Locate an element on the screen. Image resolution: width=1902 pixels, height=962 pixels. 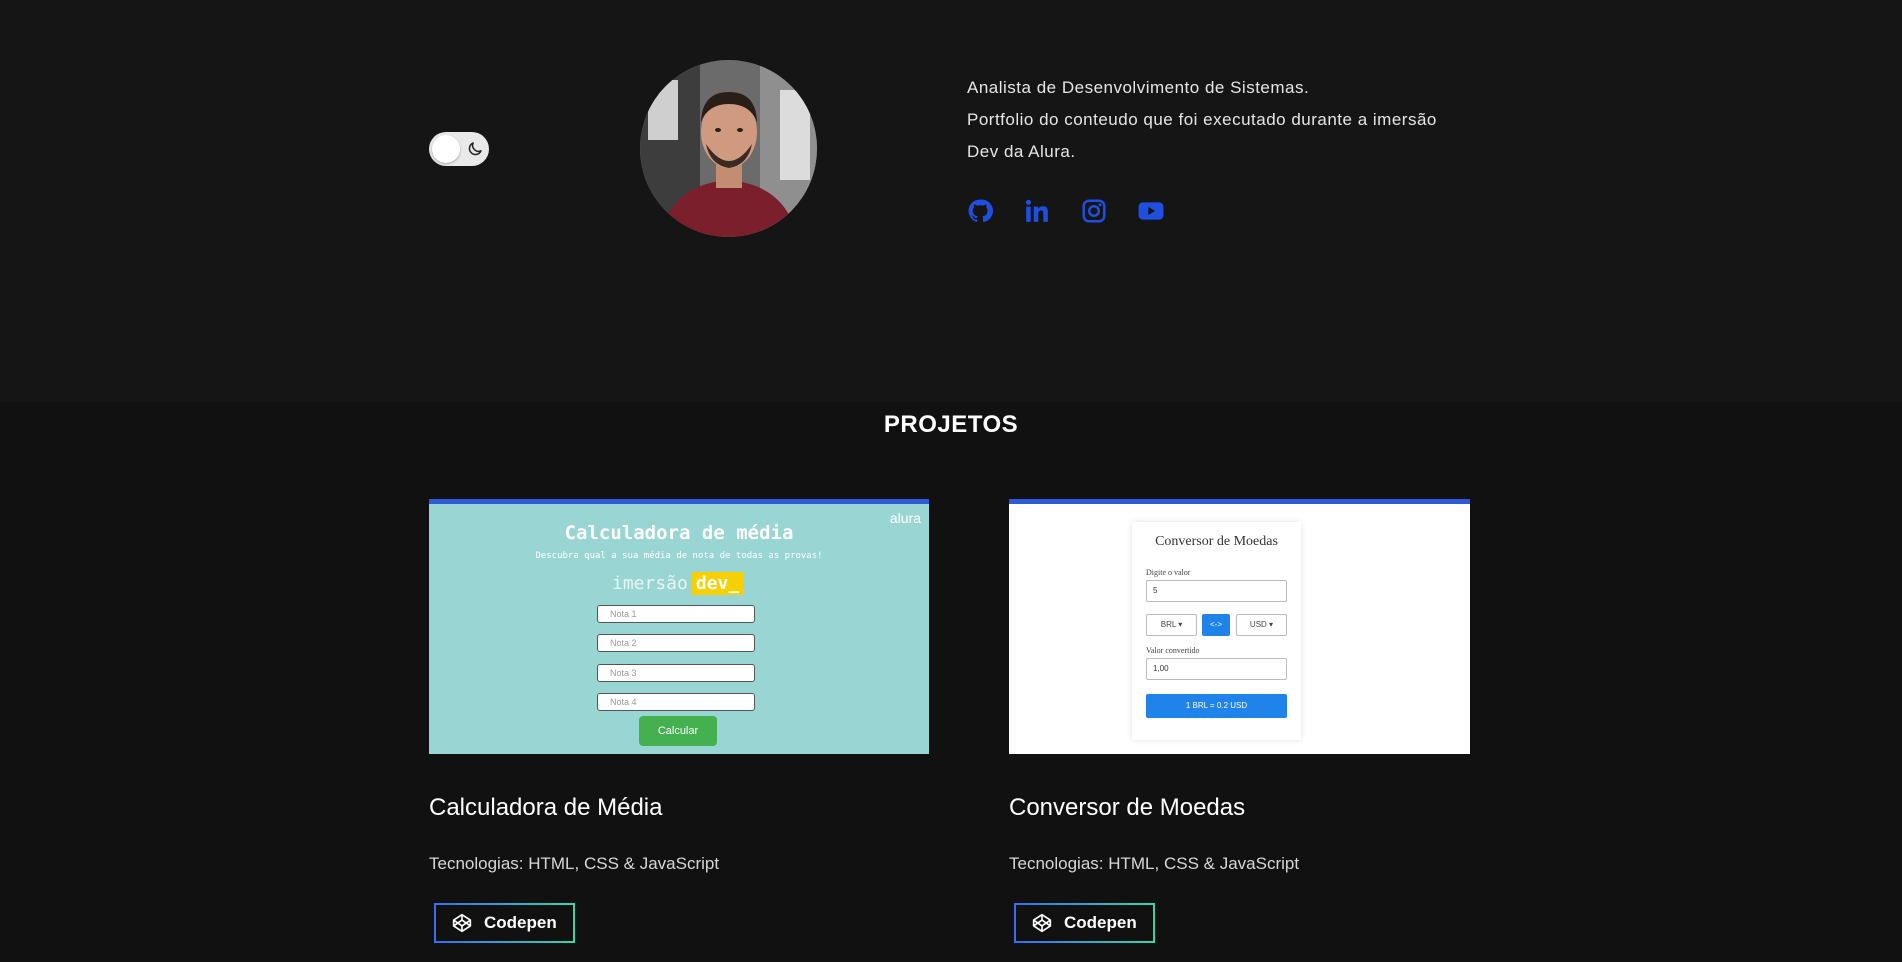
toggle-knob is located at coordinates (446, 149).